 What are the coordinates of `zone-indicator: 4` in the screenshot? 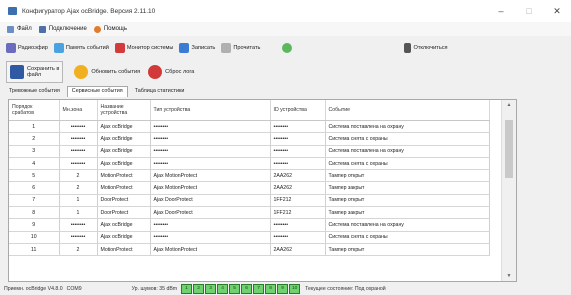 It's located at (223, 289).